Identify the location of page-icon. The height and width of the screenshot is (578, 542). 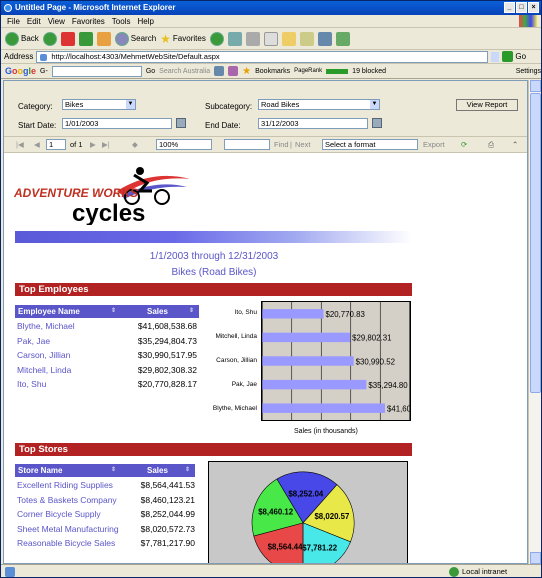
(10, 572).